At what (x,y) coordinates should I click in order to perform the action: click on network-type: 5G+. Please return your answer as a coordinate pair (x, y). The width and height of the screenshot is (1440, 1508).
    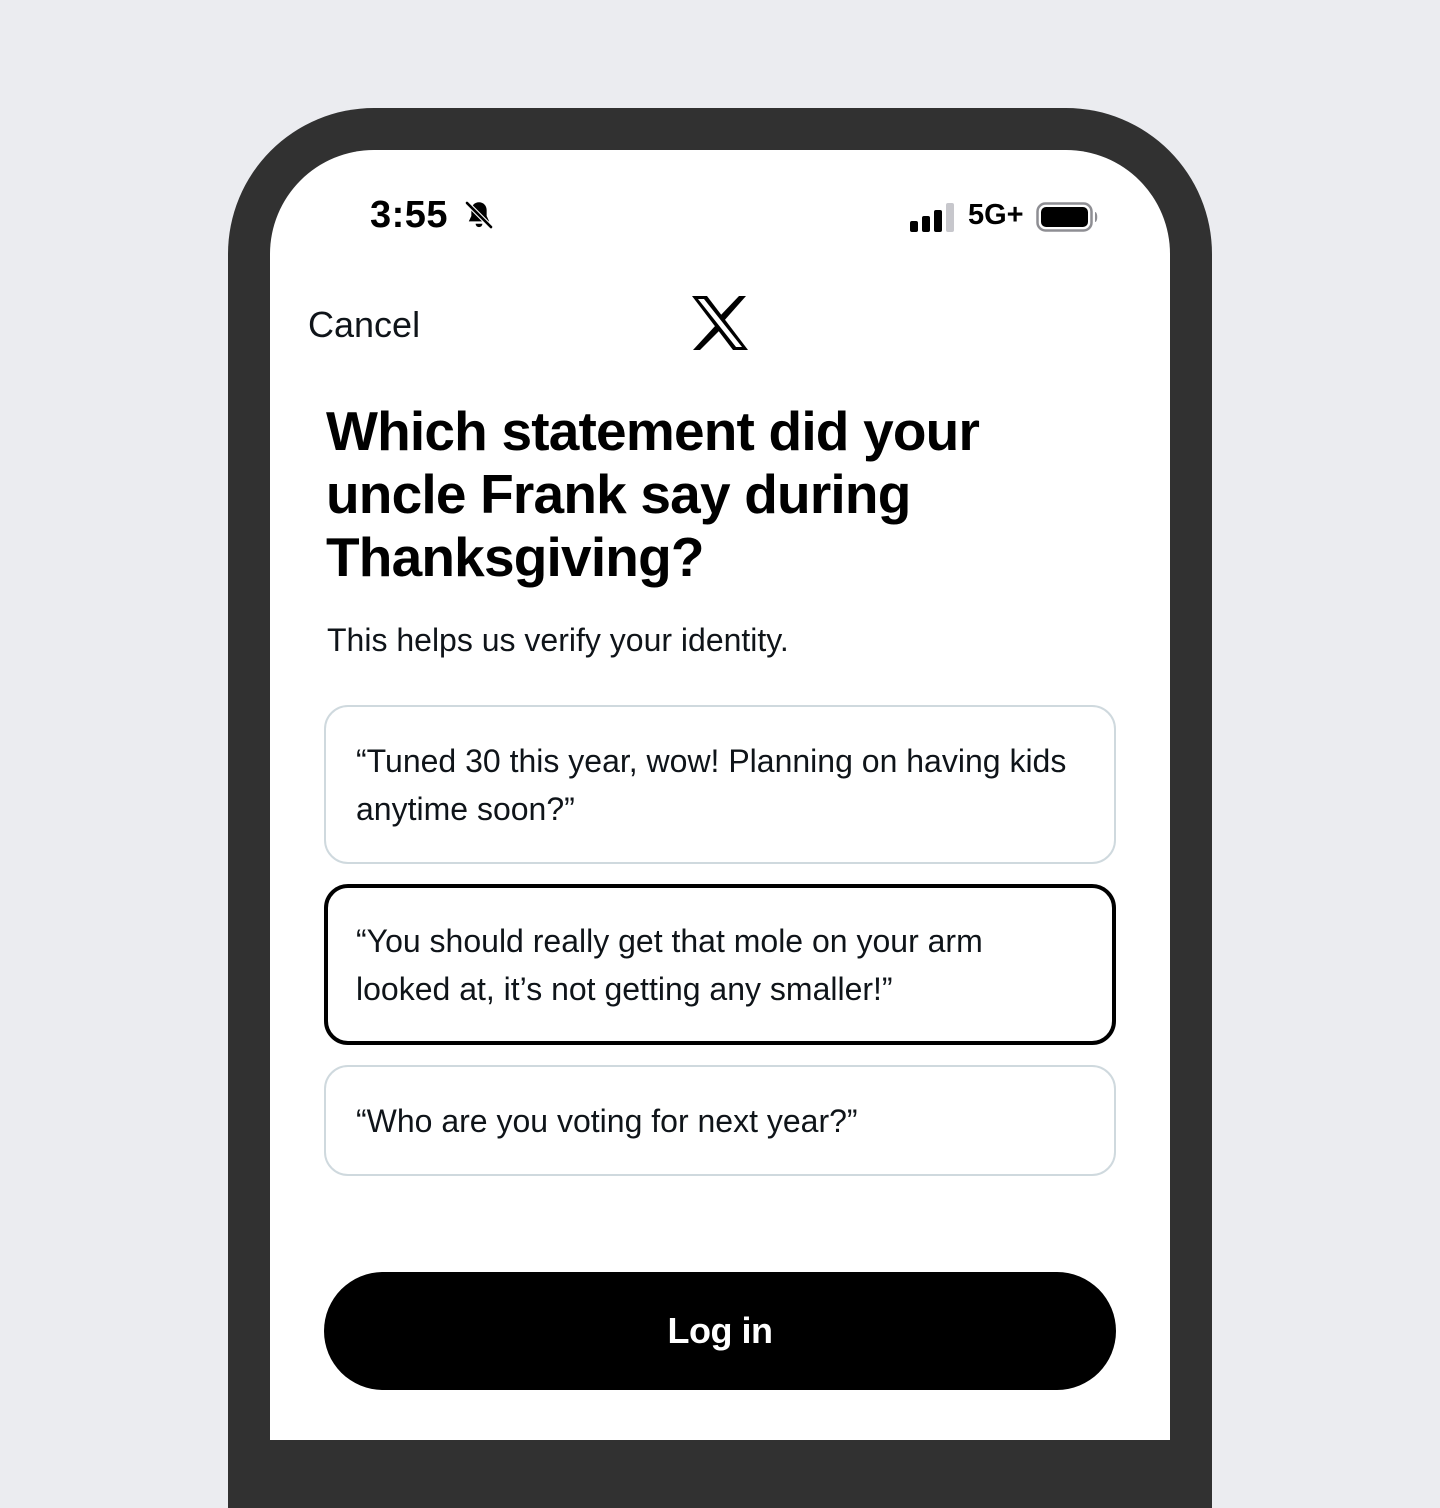
    Looking at the image, I should click on (996, 215).